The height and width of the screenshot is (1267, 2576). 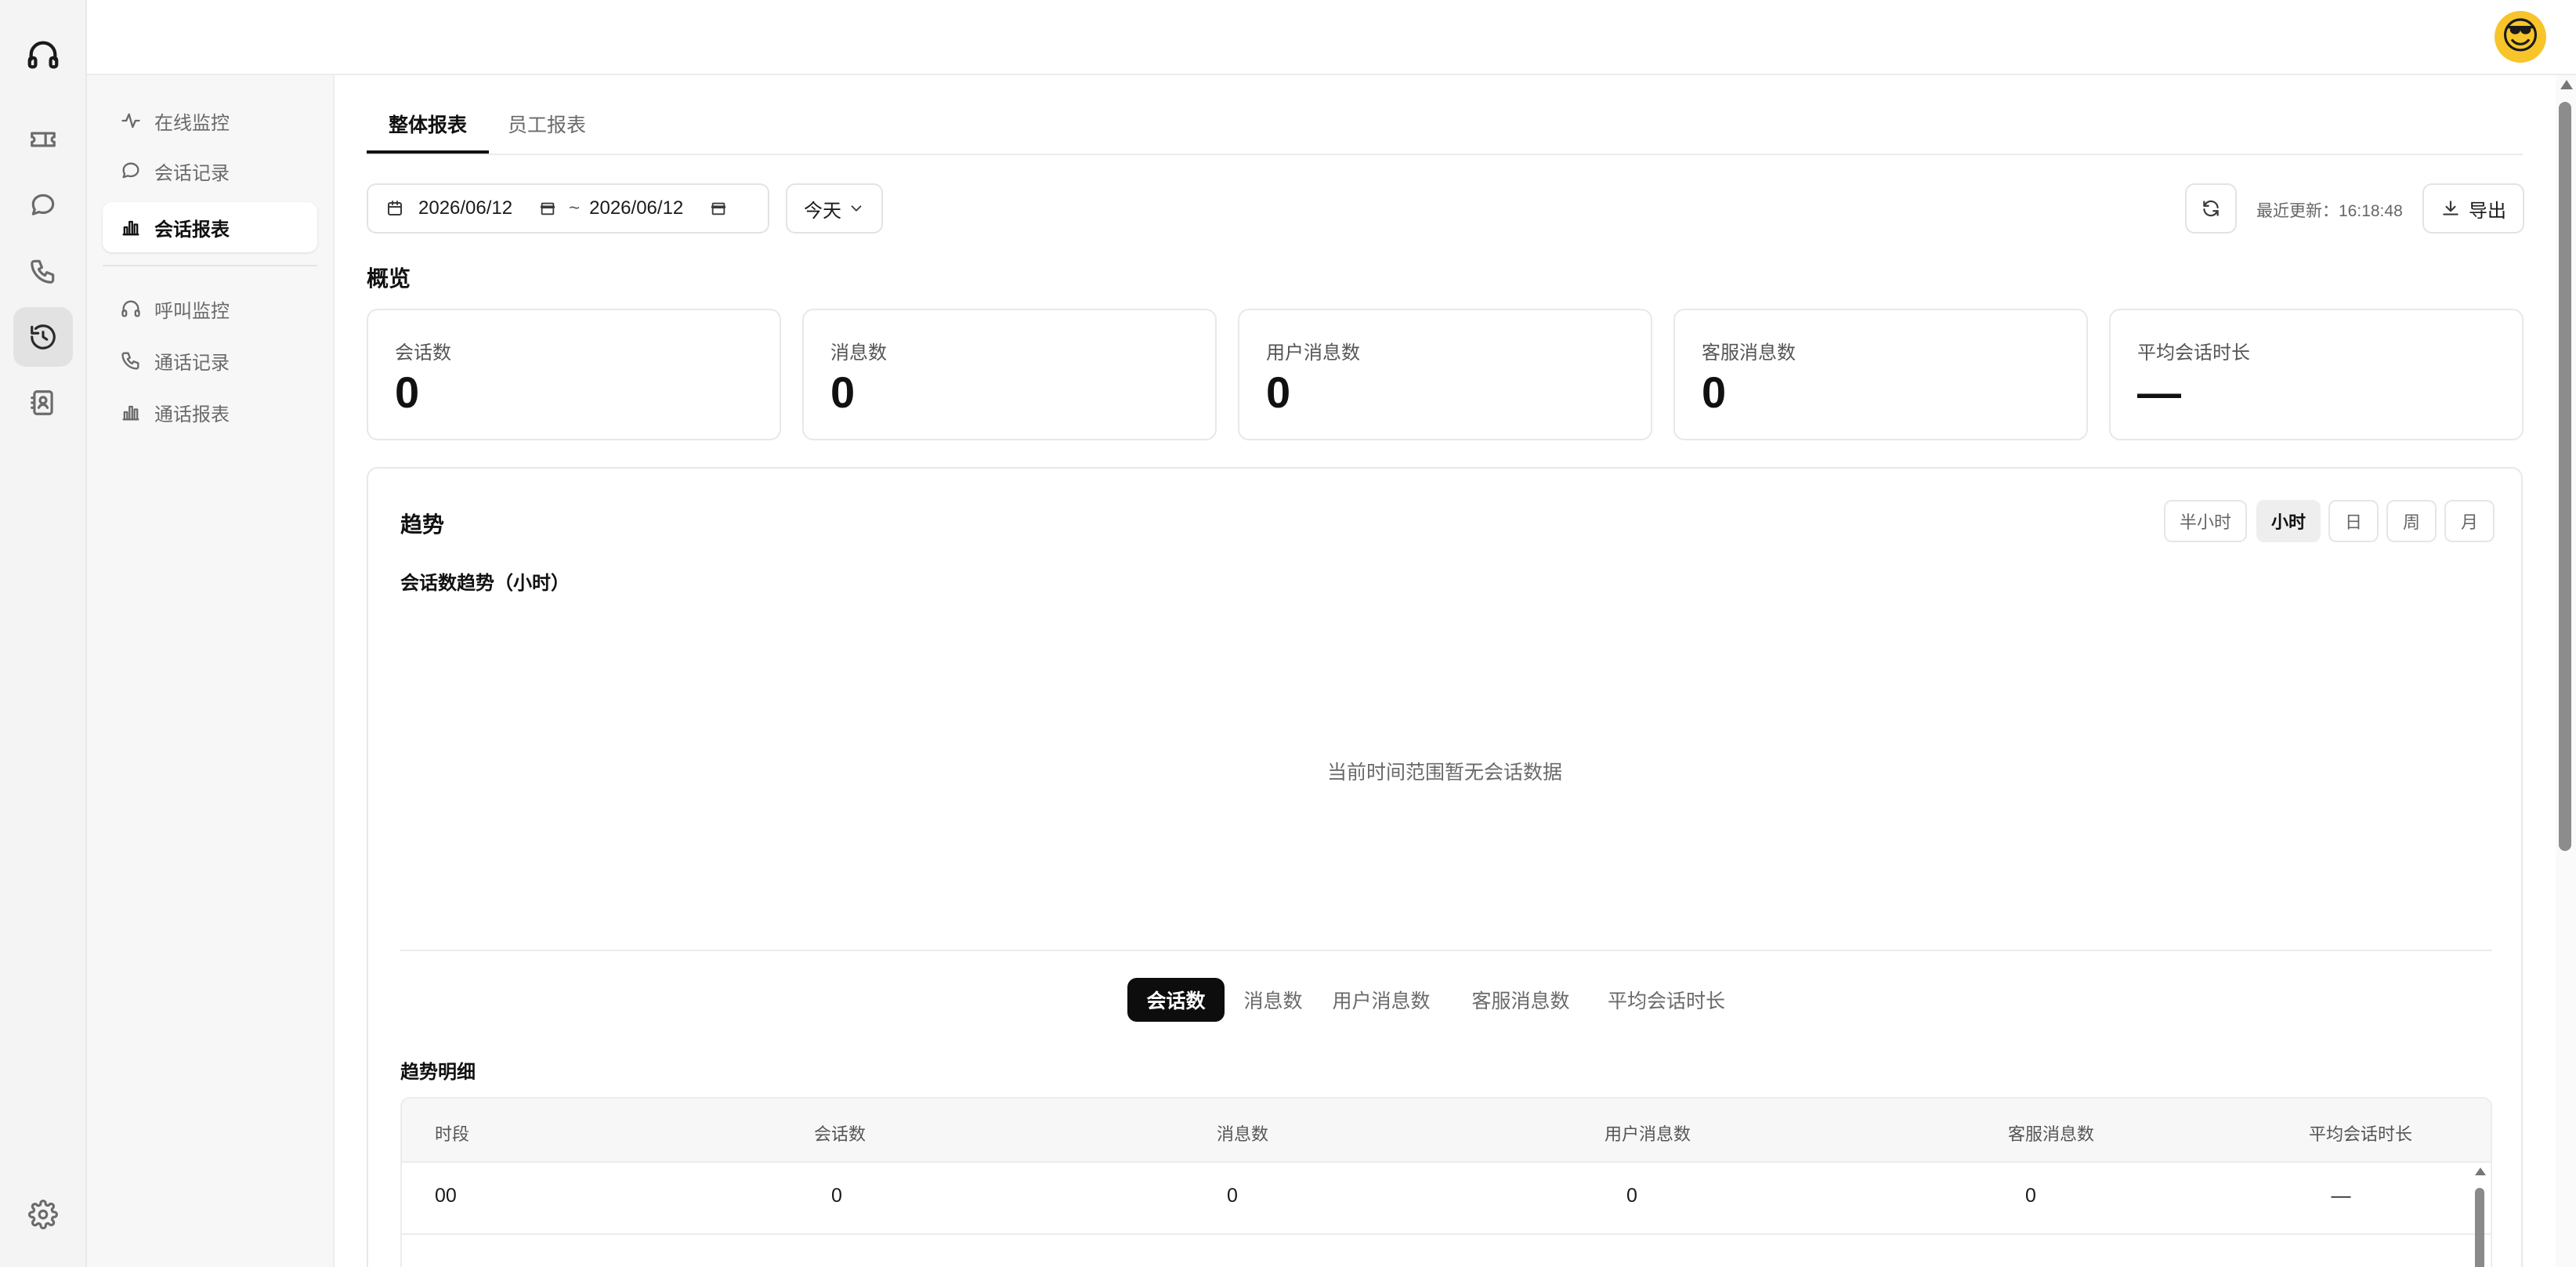 What do you see at coordinates (2354, 521) in the screenshot?
I see `granularity-day: 日` at bounding box center [2354, 521].